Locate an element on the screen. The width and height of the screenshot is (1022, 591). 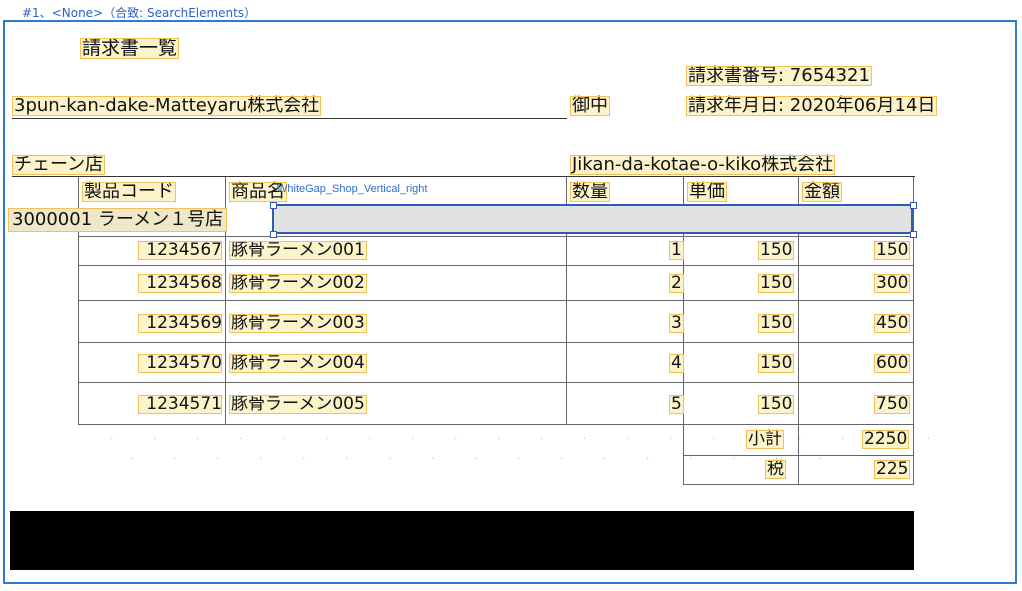
row-code: 1234571 is located at coordinates (180, 404).